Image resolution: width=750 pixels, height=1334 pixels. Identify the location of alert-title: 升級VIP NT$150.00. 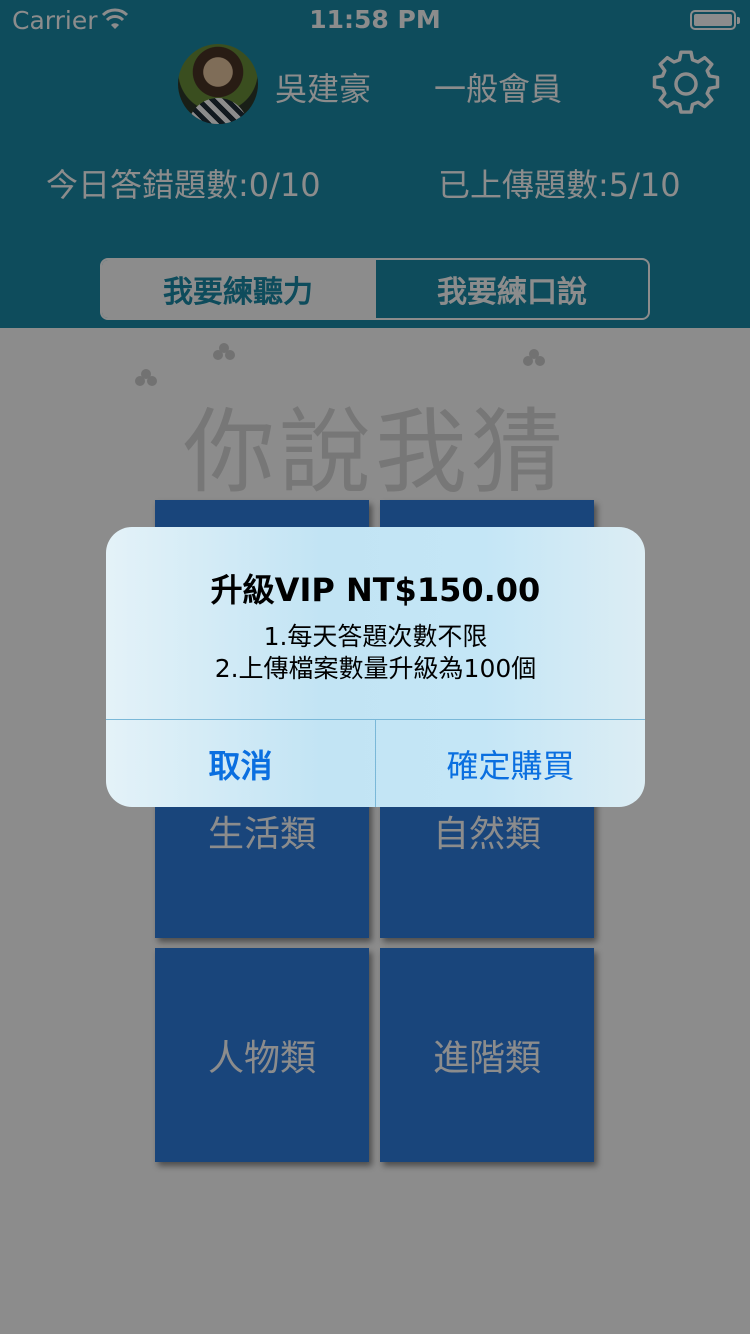
(375, 590).